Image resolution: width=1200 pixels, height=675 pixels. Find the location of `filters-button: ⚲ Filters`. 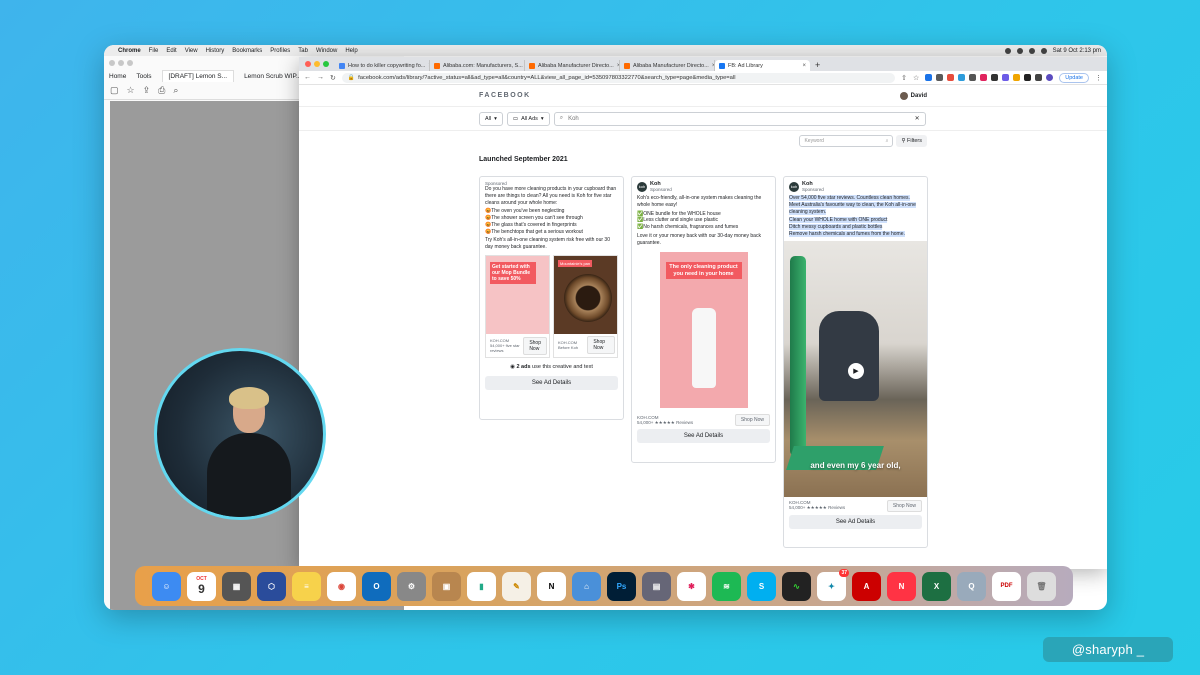

filters-button: ⚲ Filters is located at coordinates (911, 141).